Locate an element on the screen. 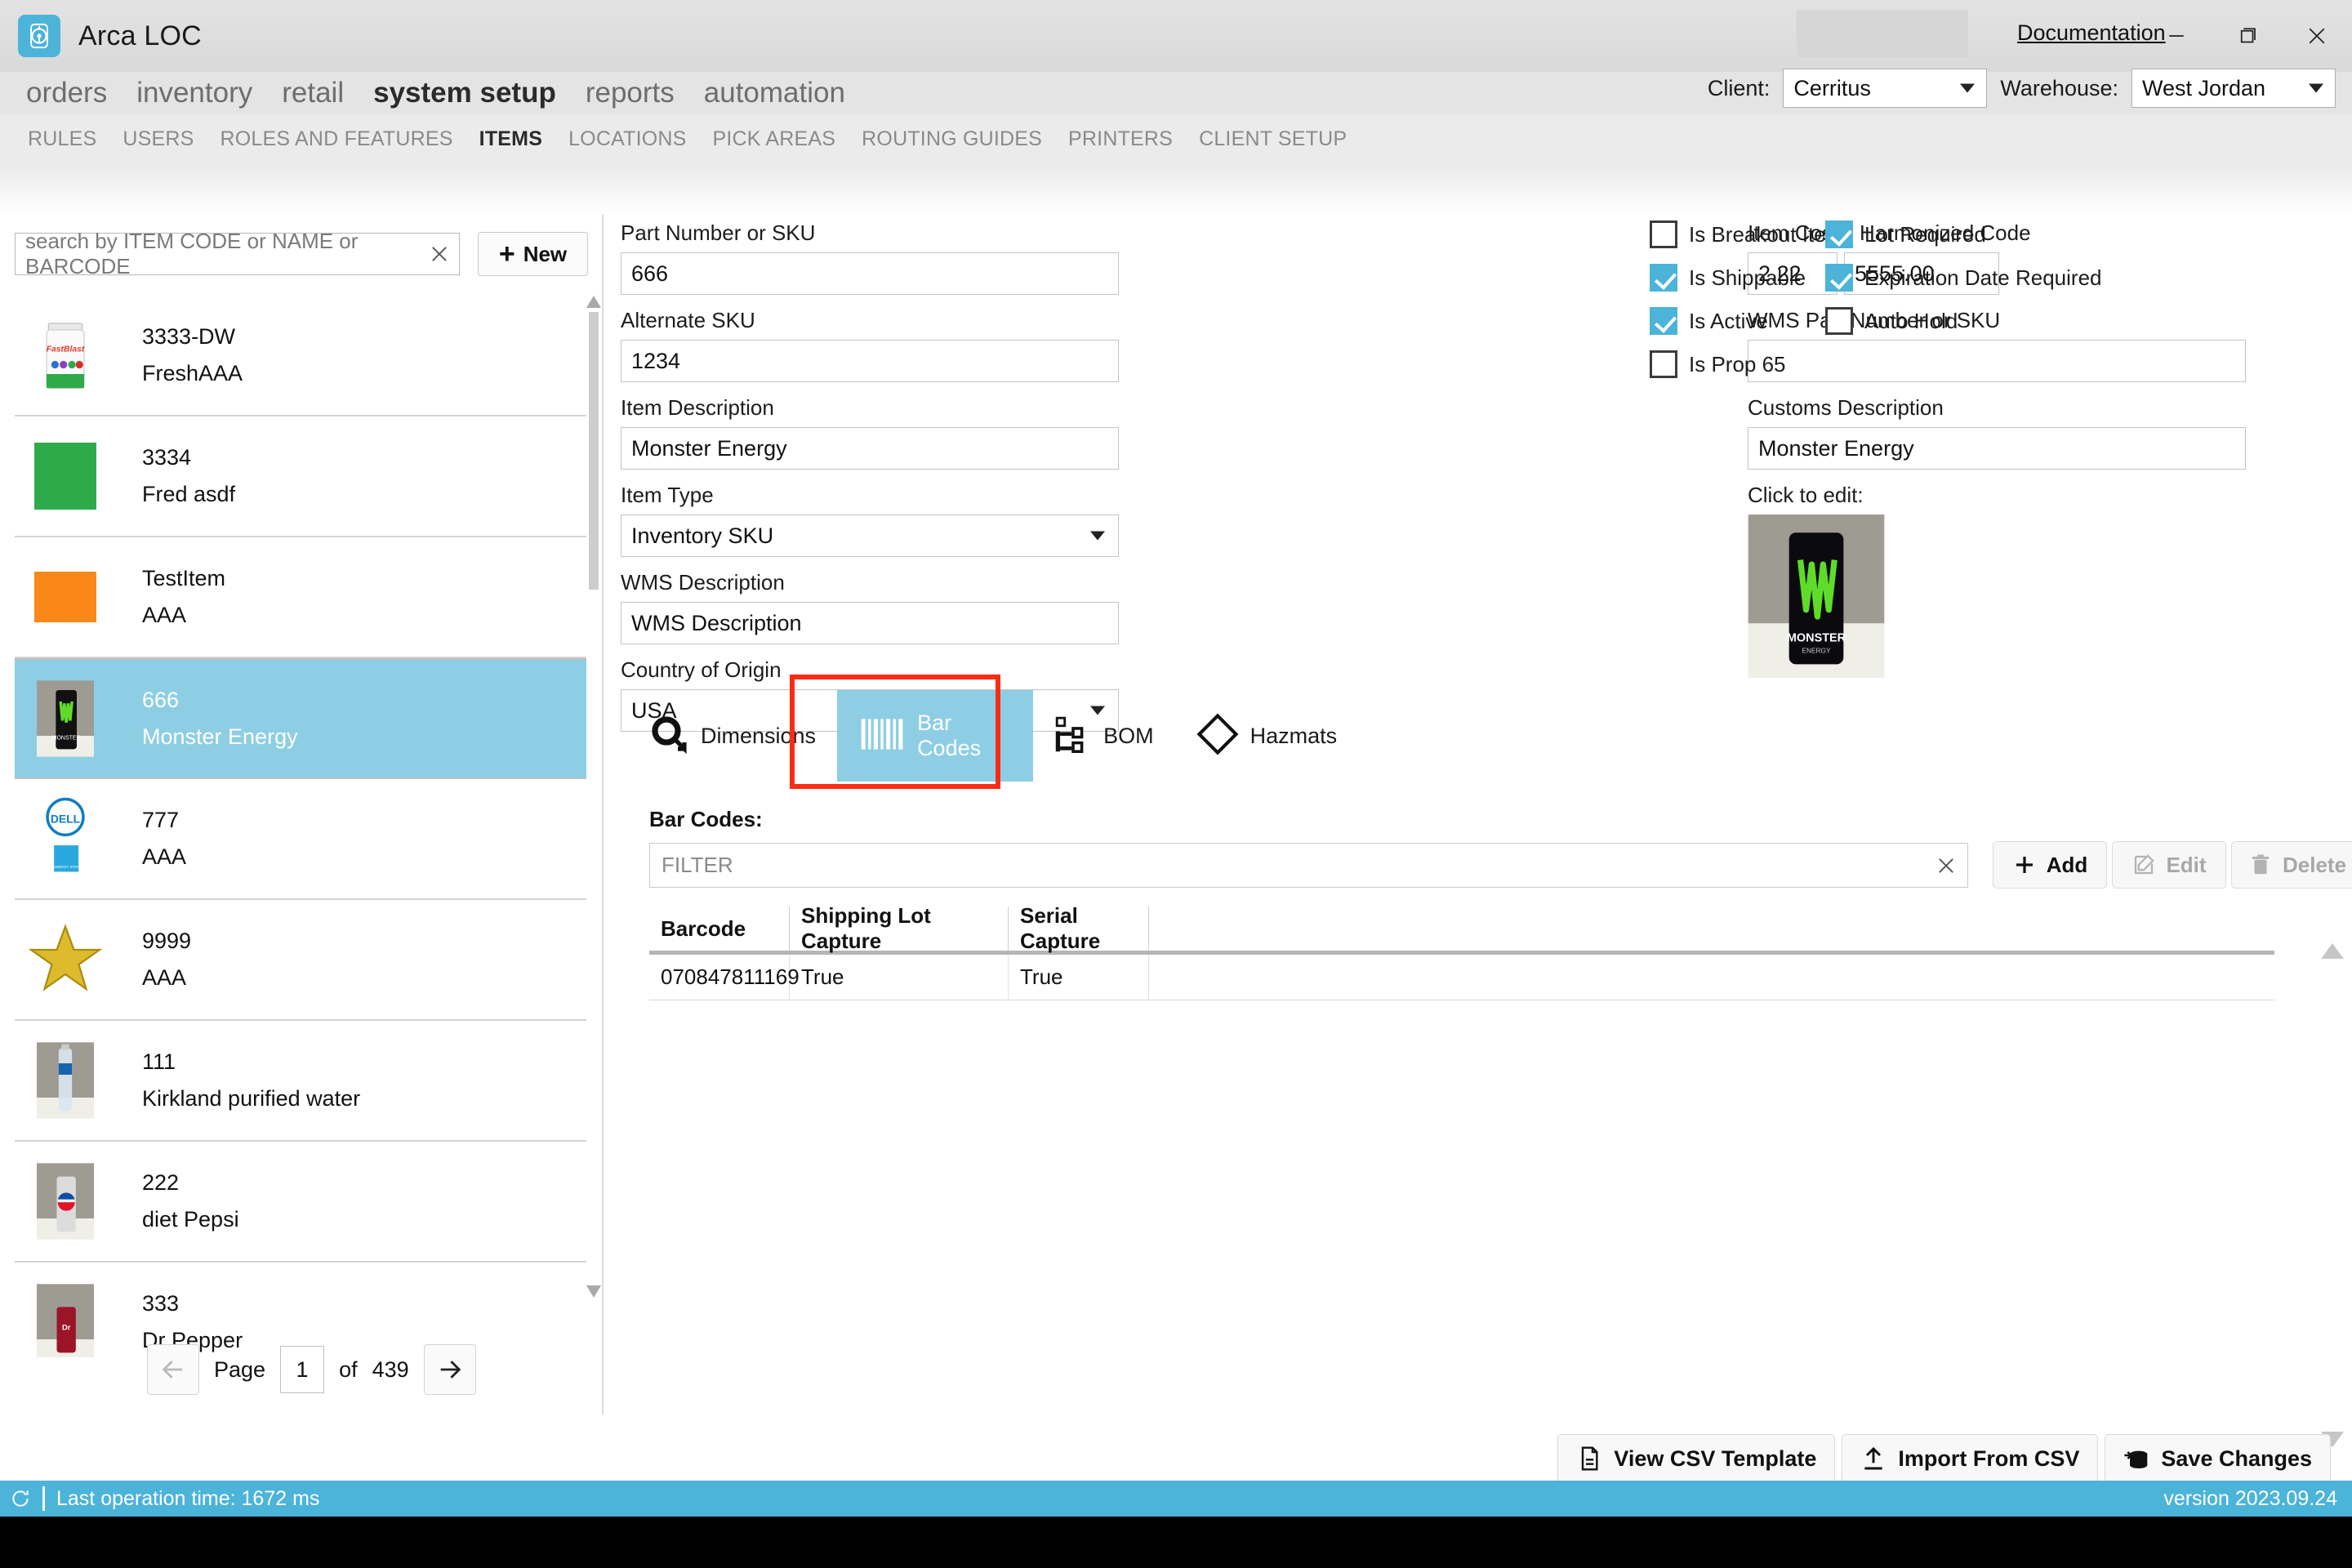 This screenshot has height=1568, width=2352. scroll-down-icon is located at coordinates (593, 1292).